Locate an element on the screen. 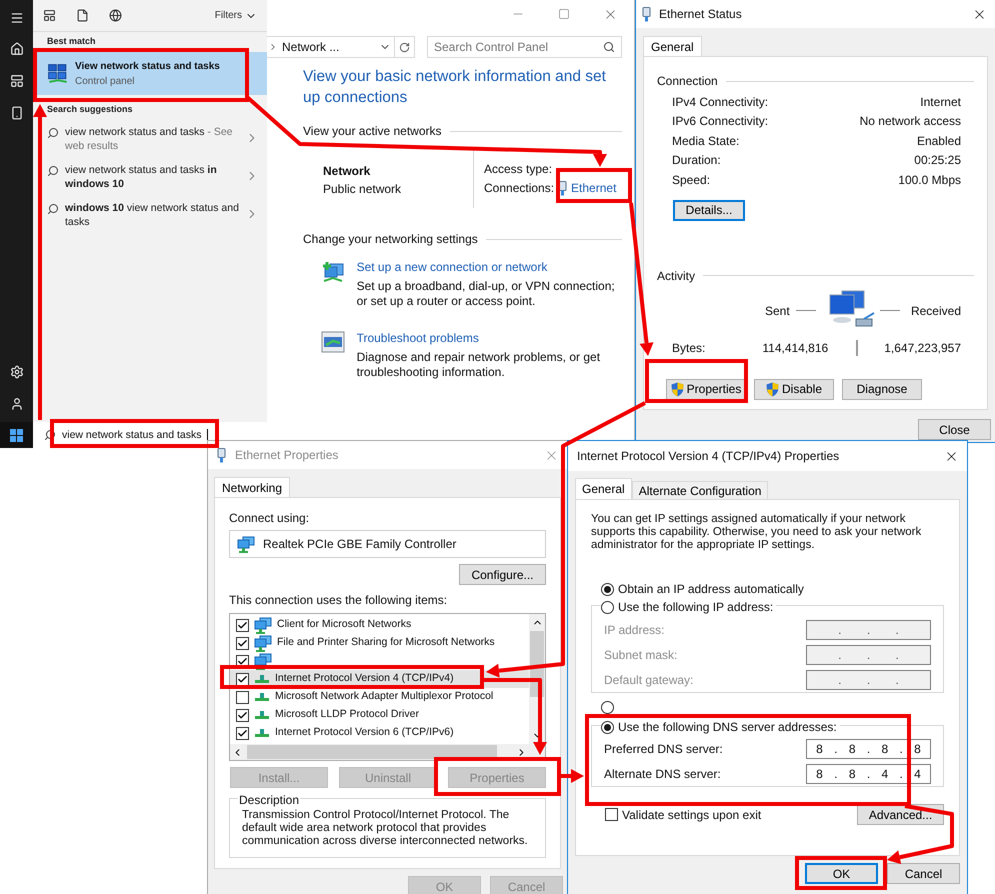 The width and height of the screenshot is (995, 894). received-label: Received is located at coordinates (935, 311).